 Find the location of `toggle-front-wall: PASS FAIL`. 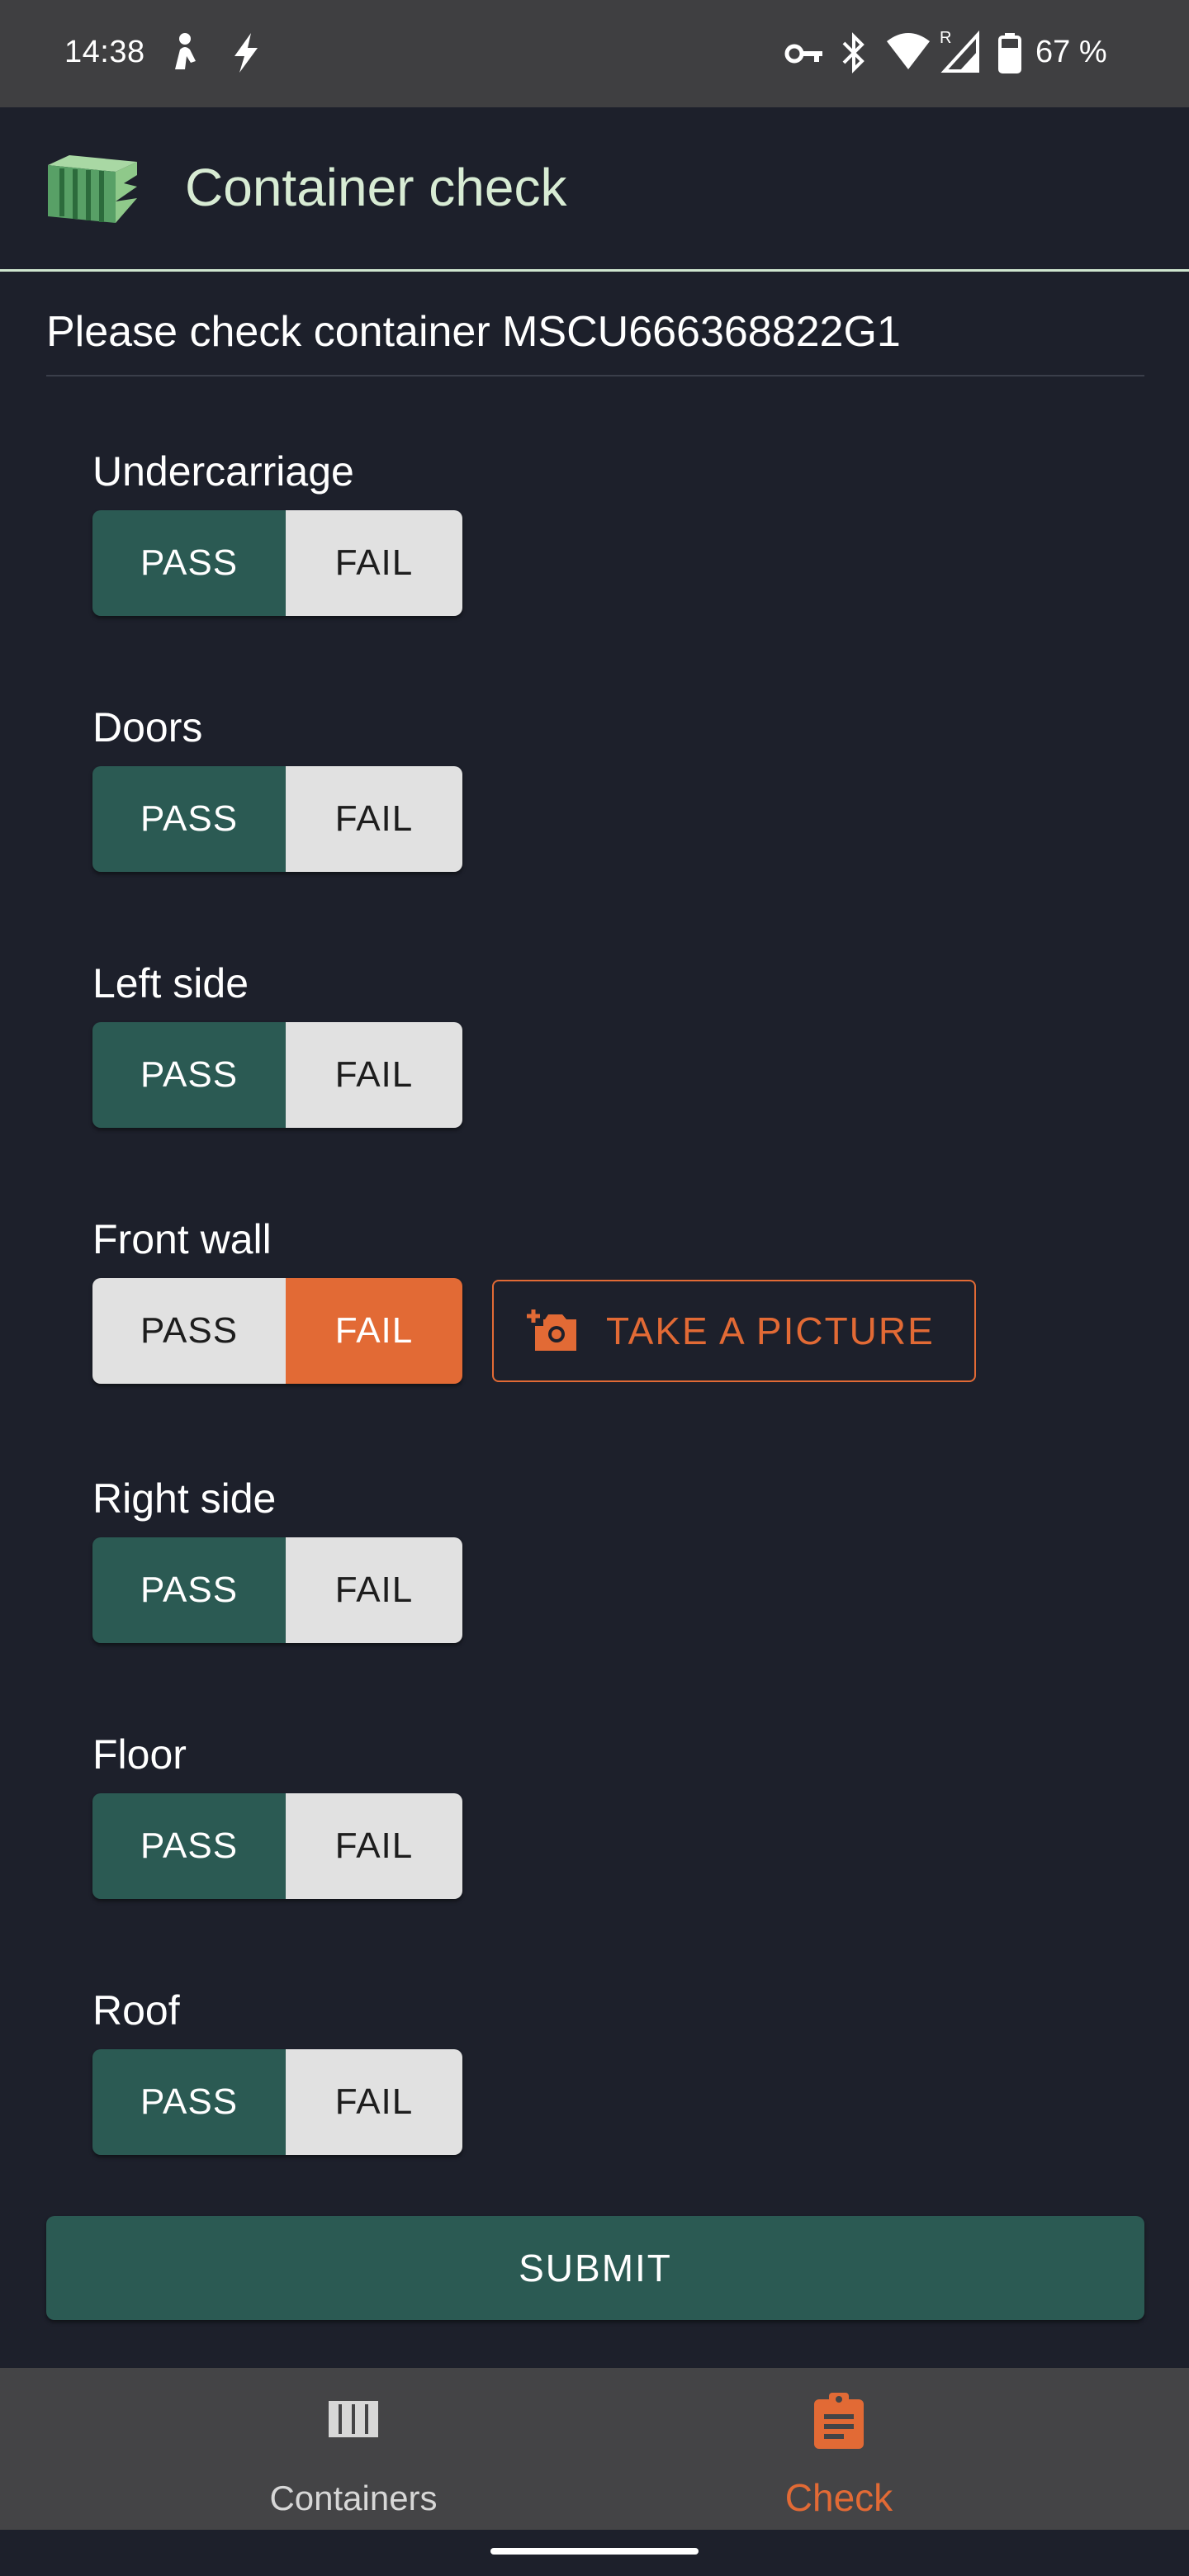

toggle-front-wall: PASS FAIL is located at coordinates (277, 1331).